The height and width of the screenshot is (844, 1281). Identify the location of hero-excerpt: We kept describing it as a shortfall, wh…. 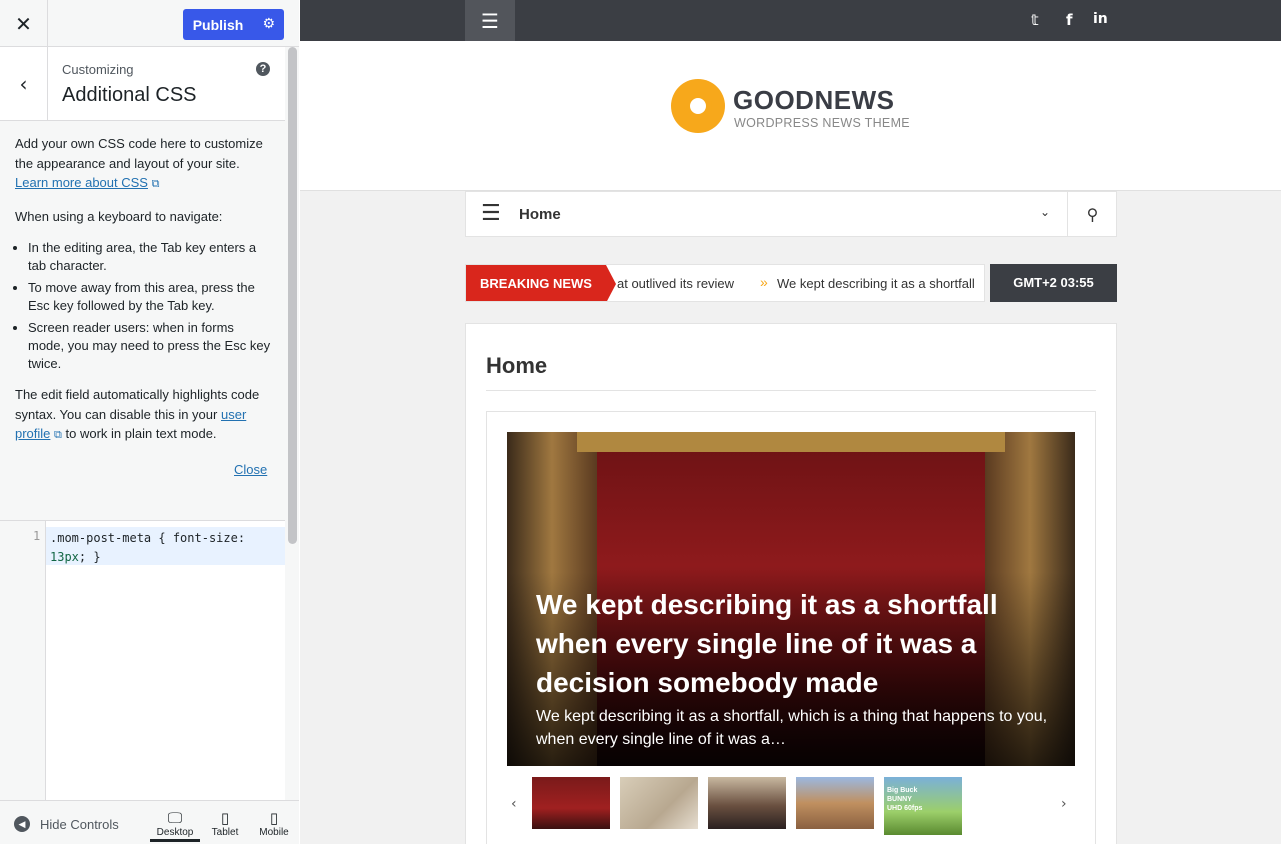
(792, 728).